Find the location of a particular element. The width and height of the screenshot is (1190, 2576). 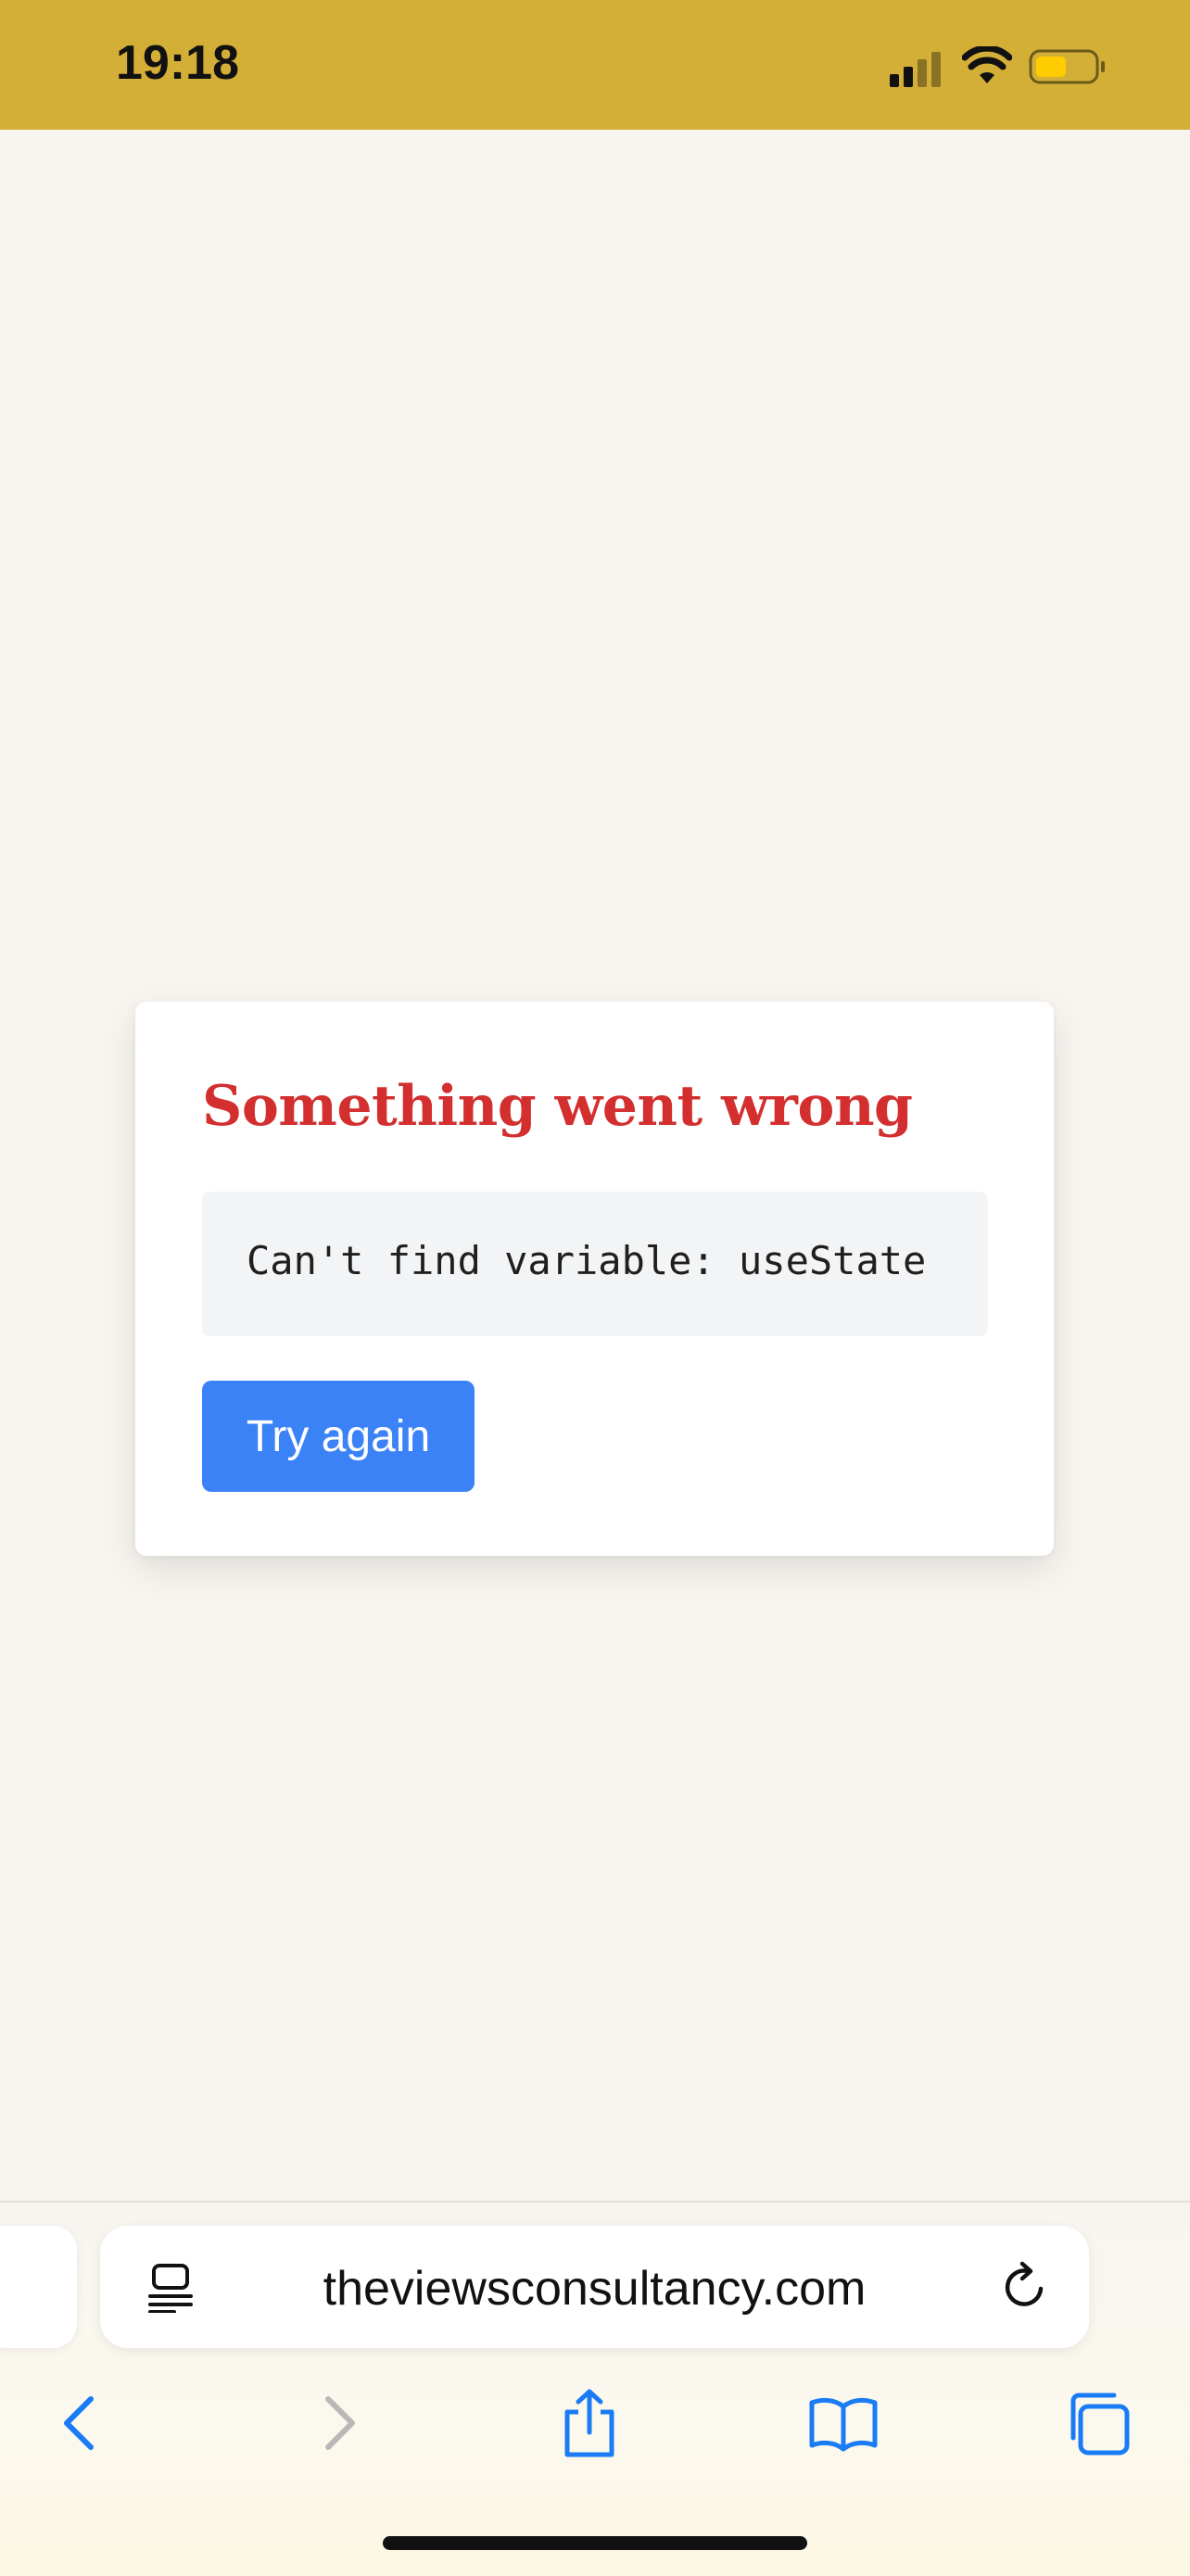

tabs-icon is located at coordinates (1097, 2423).